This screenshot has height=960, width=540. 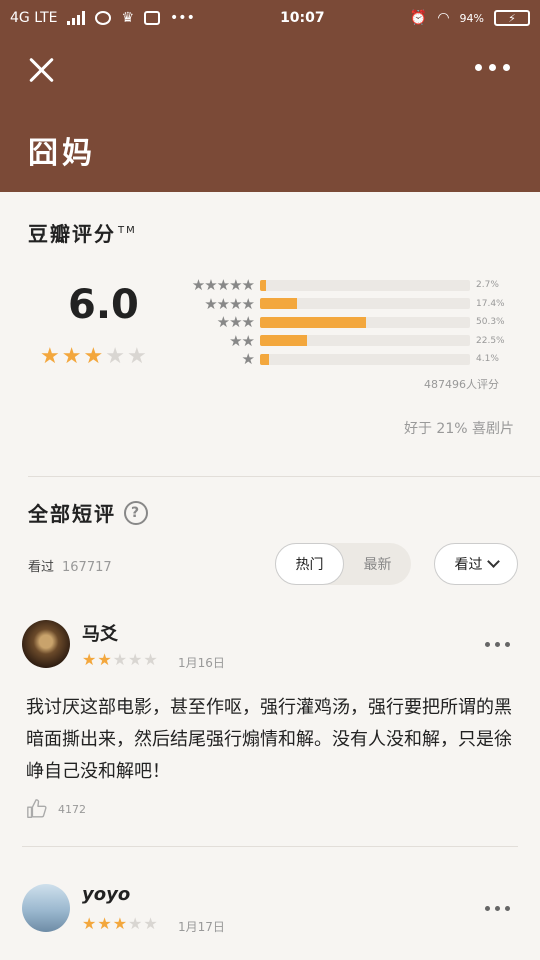 What do you see at coordinates (471, 18) in the screenshot?
I see `battery-percent: 94%` at bounding box center [471, 18].